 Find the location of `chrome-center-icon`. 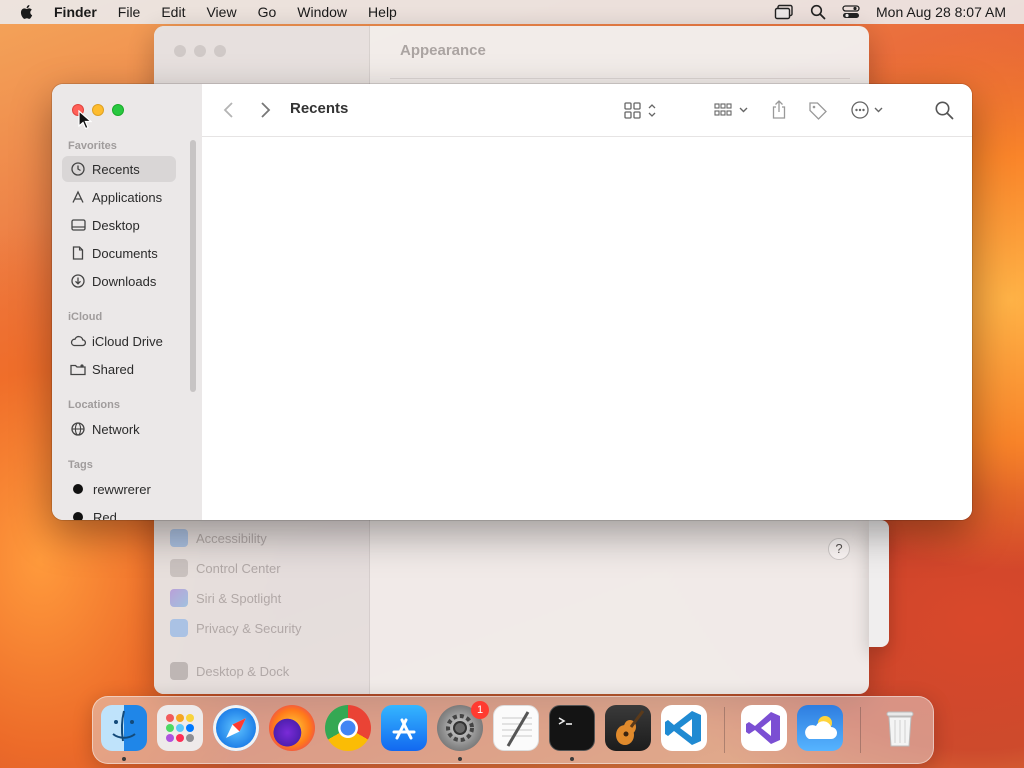

chrome-center-icon is located at coordinates (348, 728).